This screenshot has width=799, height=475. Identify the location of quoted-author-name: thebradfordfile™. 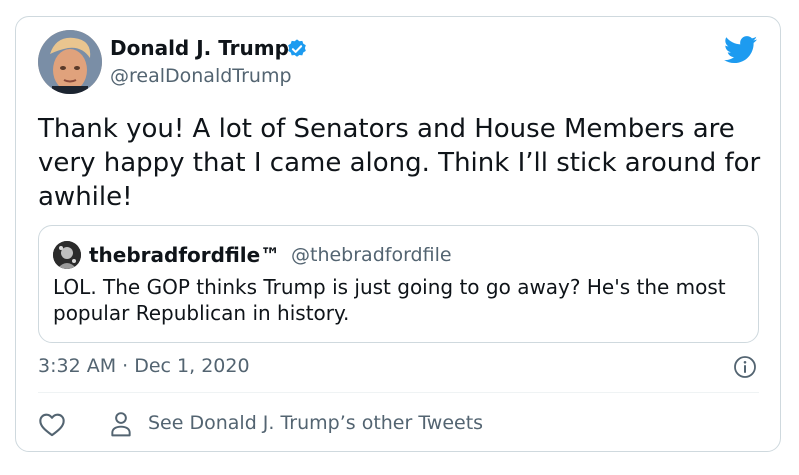
(185, 255).